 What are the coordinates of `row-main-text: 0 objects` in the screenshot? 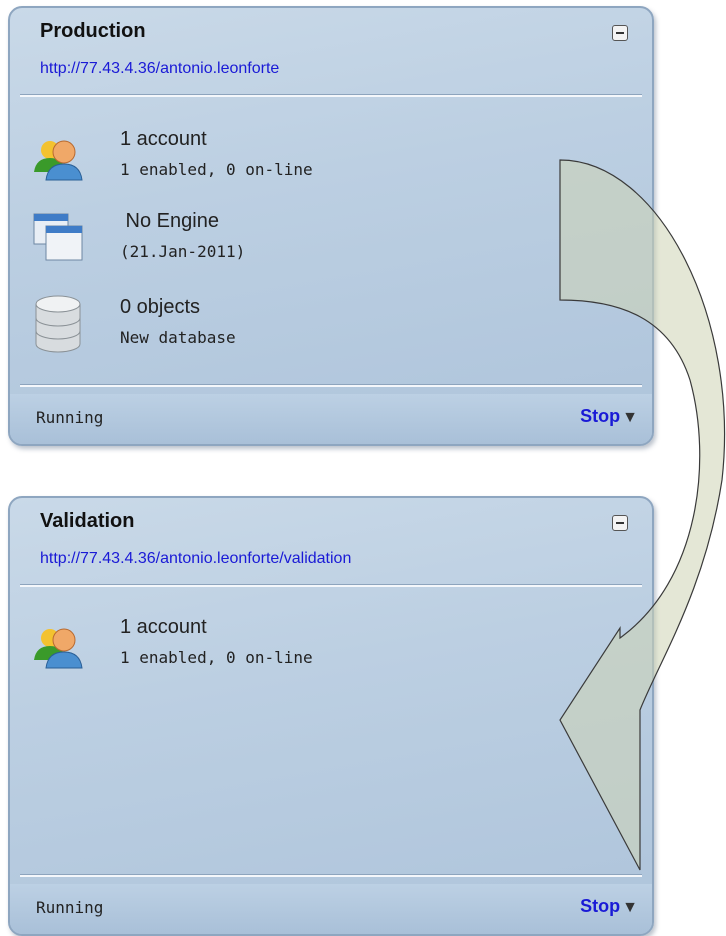 It's located at (160, 307).